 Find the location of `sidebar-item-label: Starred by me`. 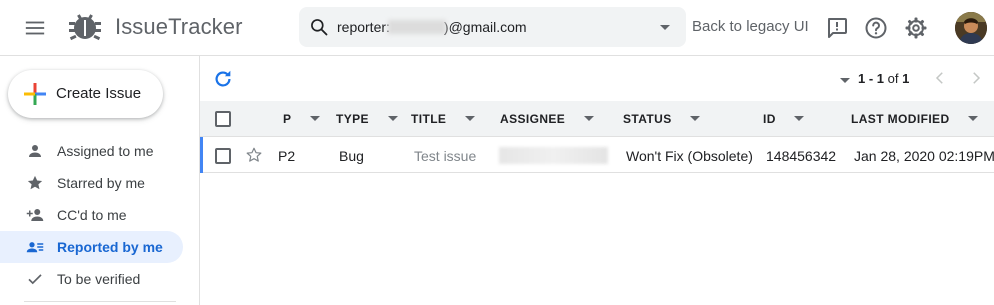

sidebar-item-label: Starred by me is located at coordinates (101, 183).